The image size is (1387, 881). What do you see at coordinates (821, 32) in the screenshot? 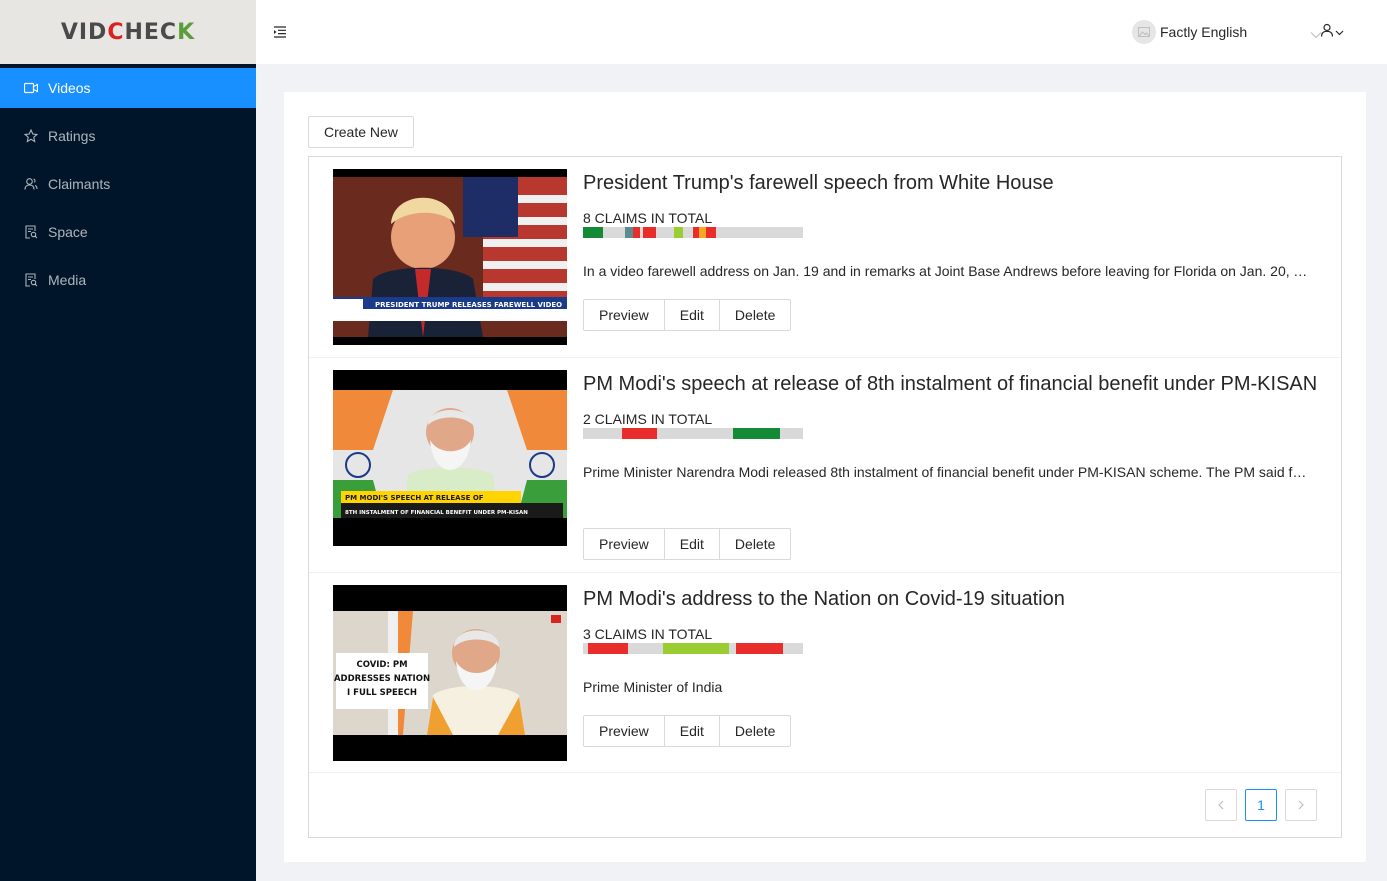
I see `top-header: Factly English` at bounding box center [821, 32].